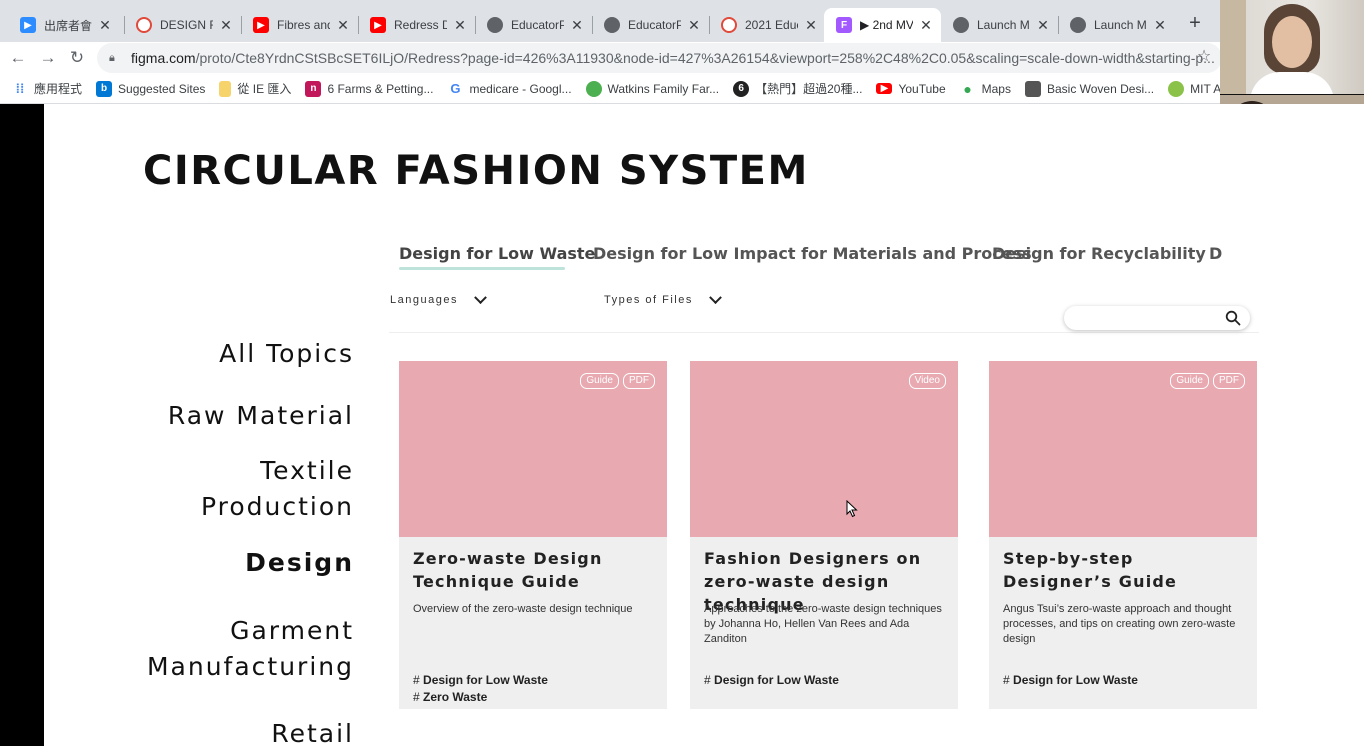 Image resolution: width=1364 pixels, height=746 pixels. What do you see at coordinates (277, 506) in the screenshot?
I see `sidebar-item-label: Production` at bounding box center [277, 506].